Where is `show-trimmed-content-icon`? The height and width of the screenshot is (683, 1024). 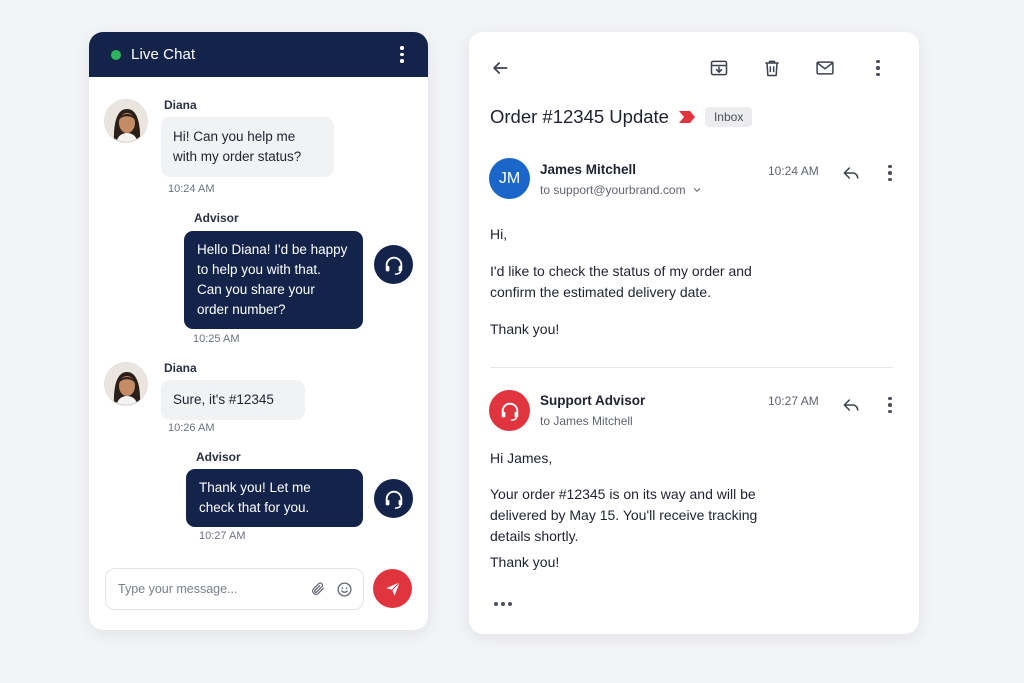 show-trimmed-content-icon is located at coordinates (503, 604).